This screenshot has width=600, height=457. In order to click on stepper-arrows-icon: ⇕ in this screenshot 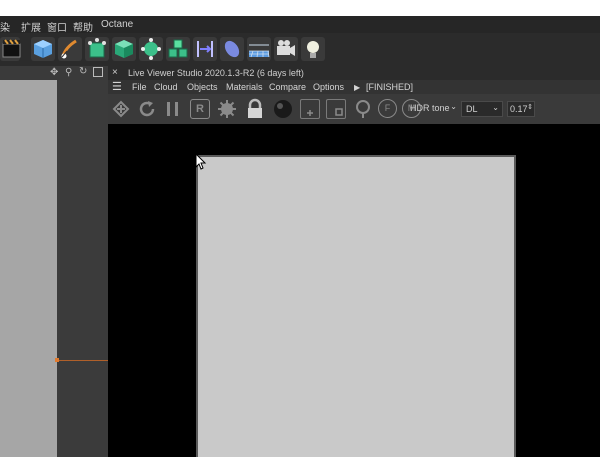, I will do `click(530, 107)`.